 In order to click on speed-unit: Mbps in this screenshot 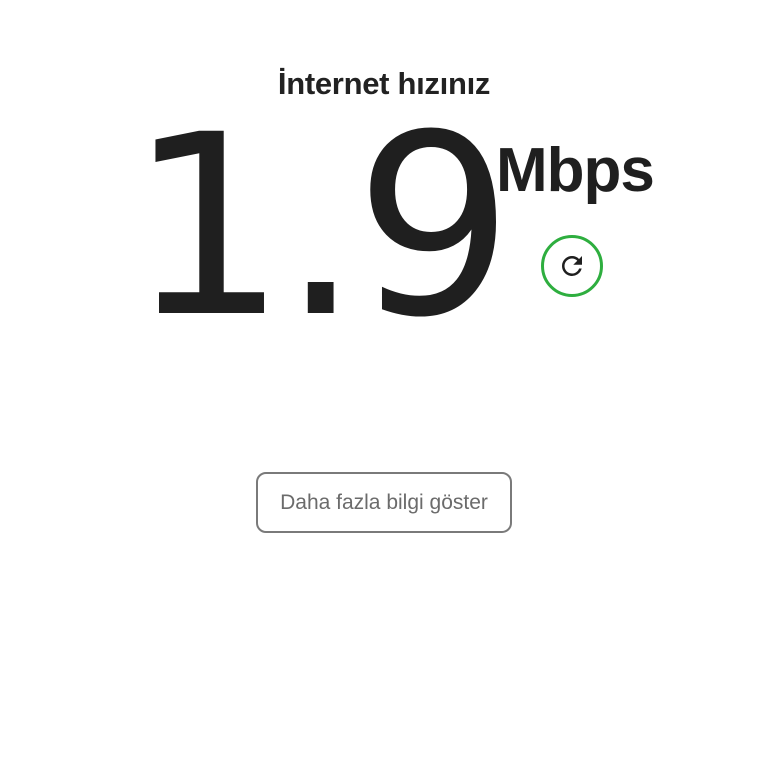, I will do `click(575, 170)`.